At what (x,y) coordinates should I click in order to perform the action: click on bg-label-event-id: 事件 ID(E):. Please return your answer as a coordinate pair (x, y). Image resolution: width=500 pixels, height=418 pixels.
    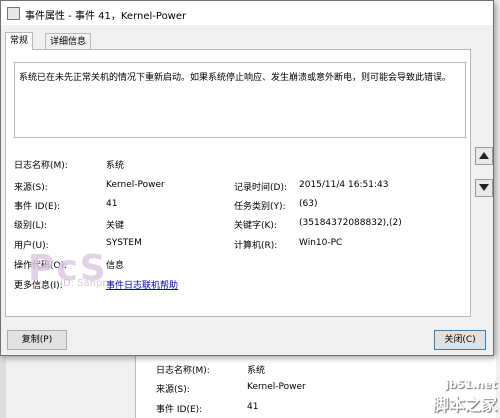
    Looking at the image, I should click on (179, 410).